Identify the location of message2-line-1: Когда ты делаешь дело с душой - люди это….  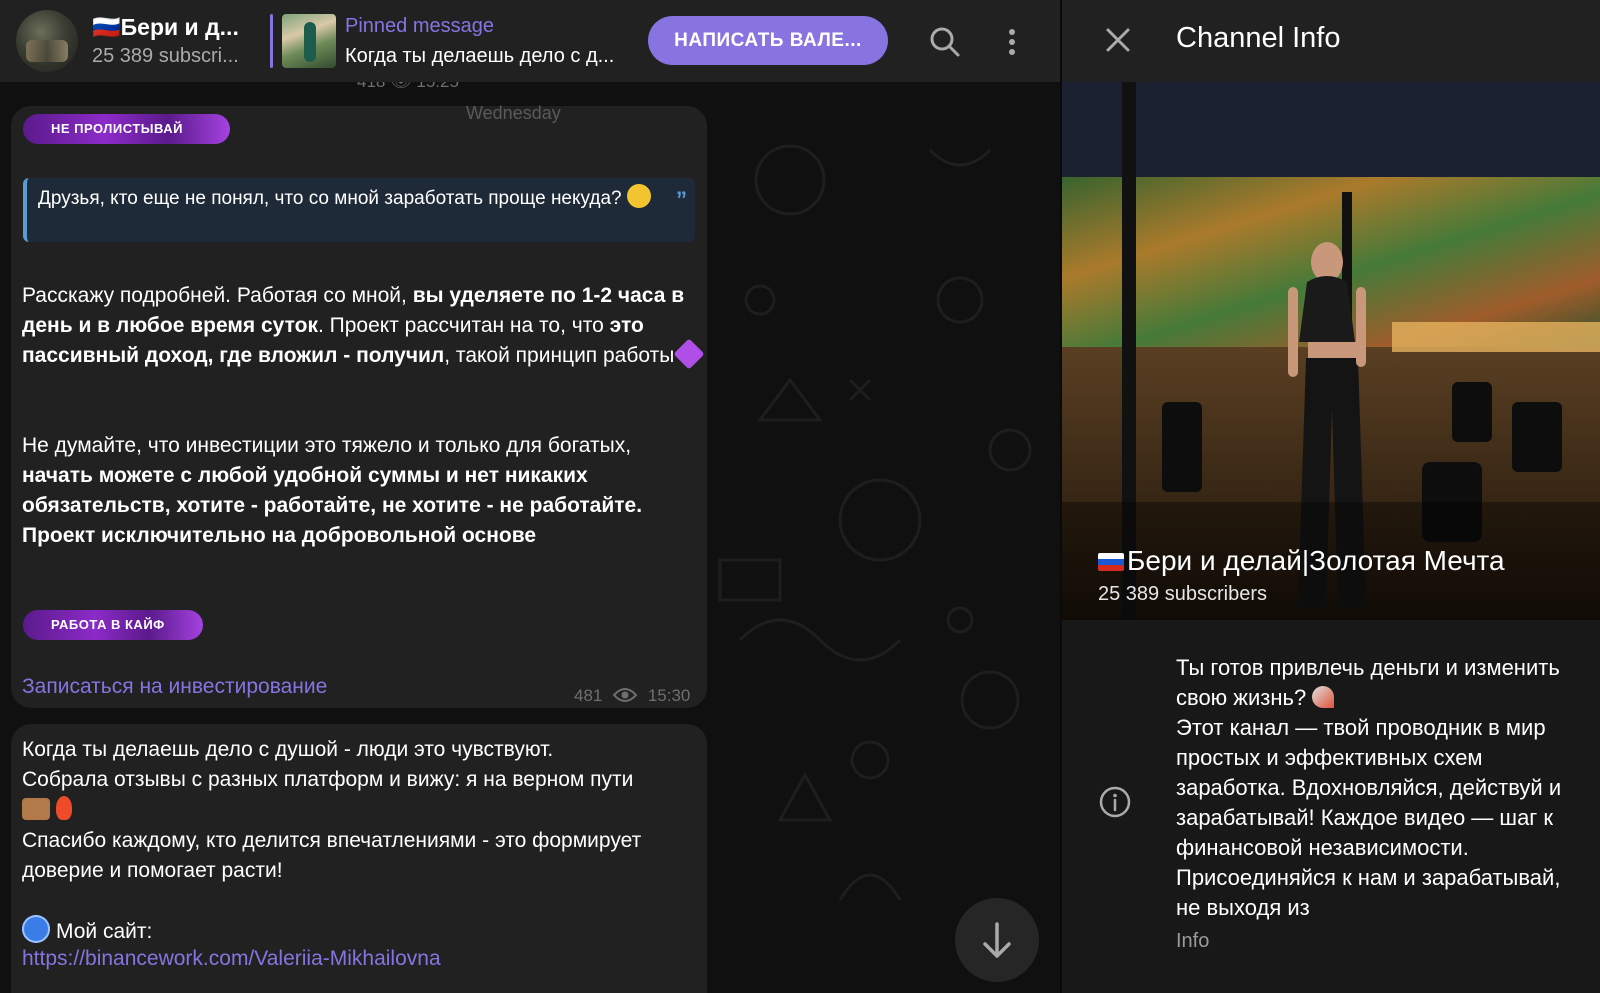
(288, 749).